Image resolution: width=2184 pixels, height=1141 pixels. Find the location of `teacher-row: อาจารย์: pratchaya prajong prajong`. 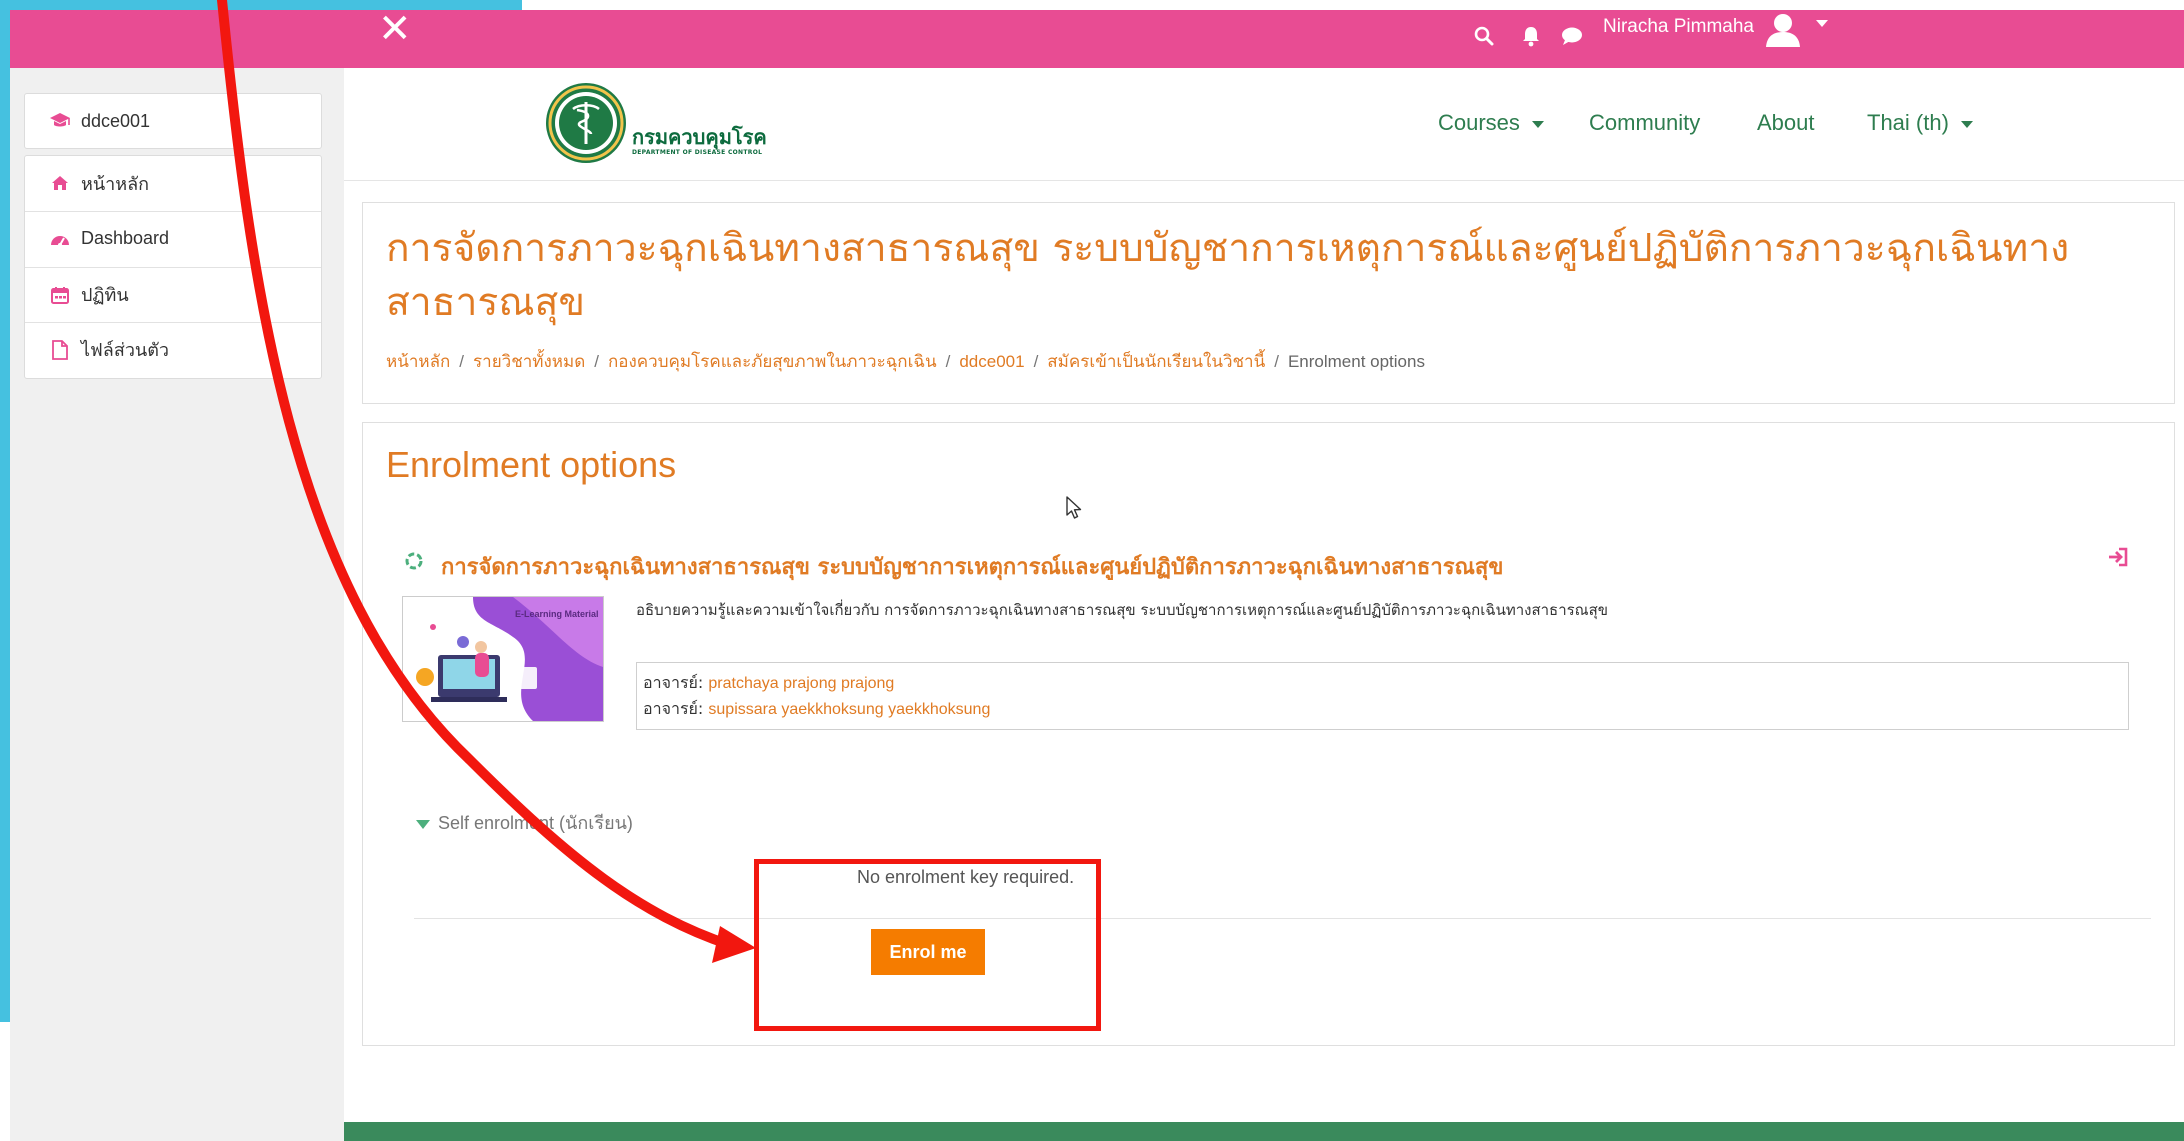

teacher-row: อาจารย์: pratchaya prajong prajong is located at coordinates (768, 683).